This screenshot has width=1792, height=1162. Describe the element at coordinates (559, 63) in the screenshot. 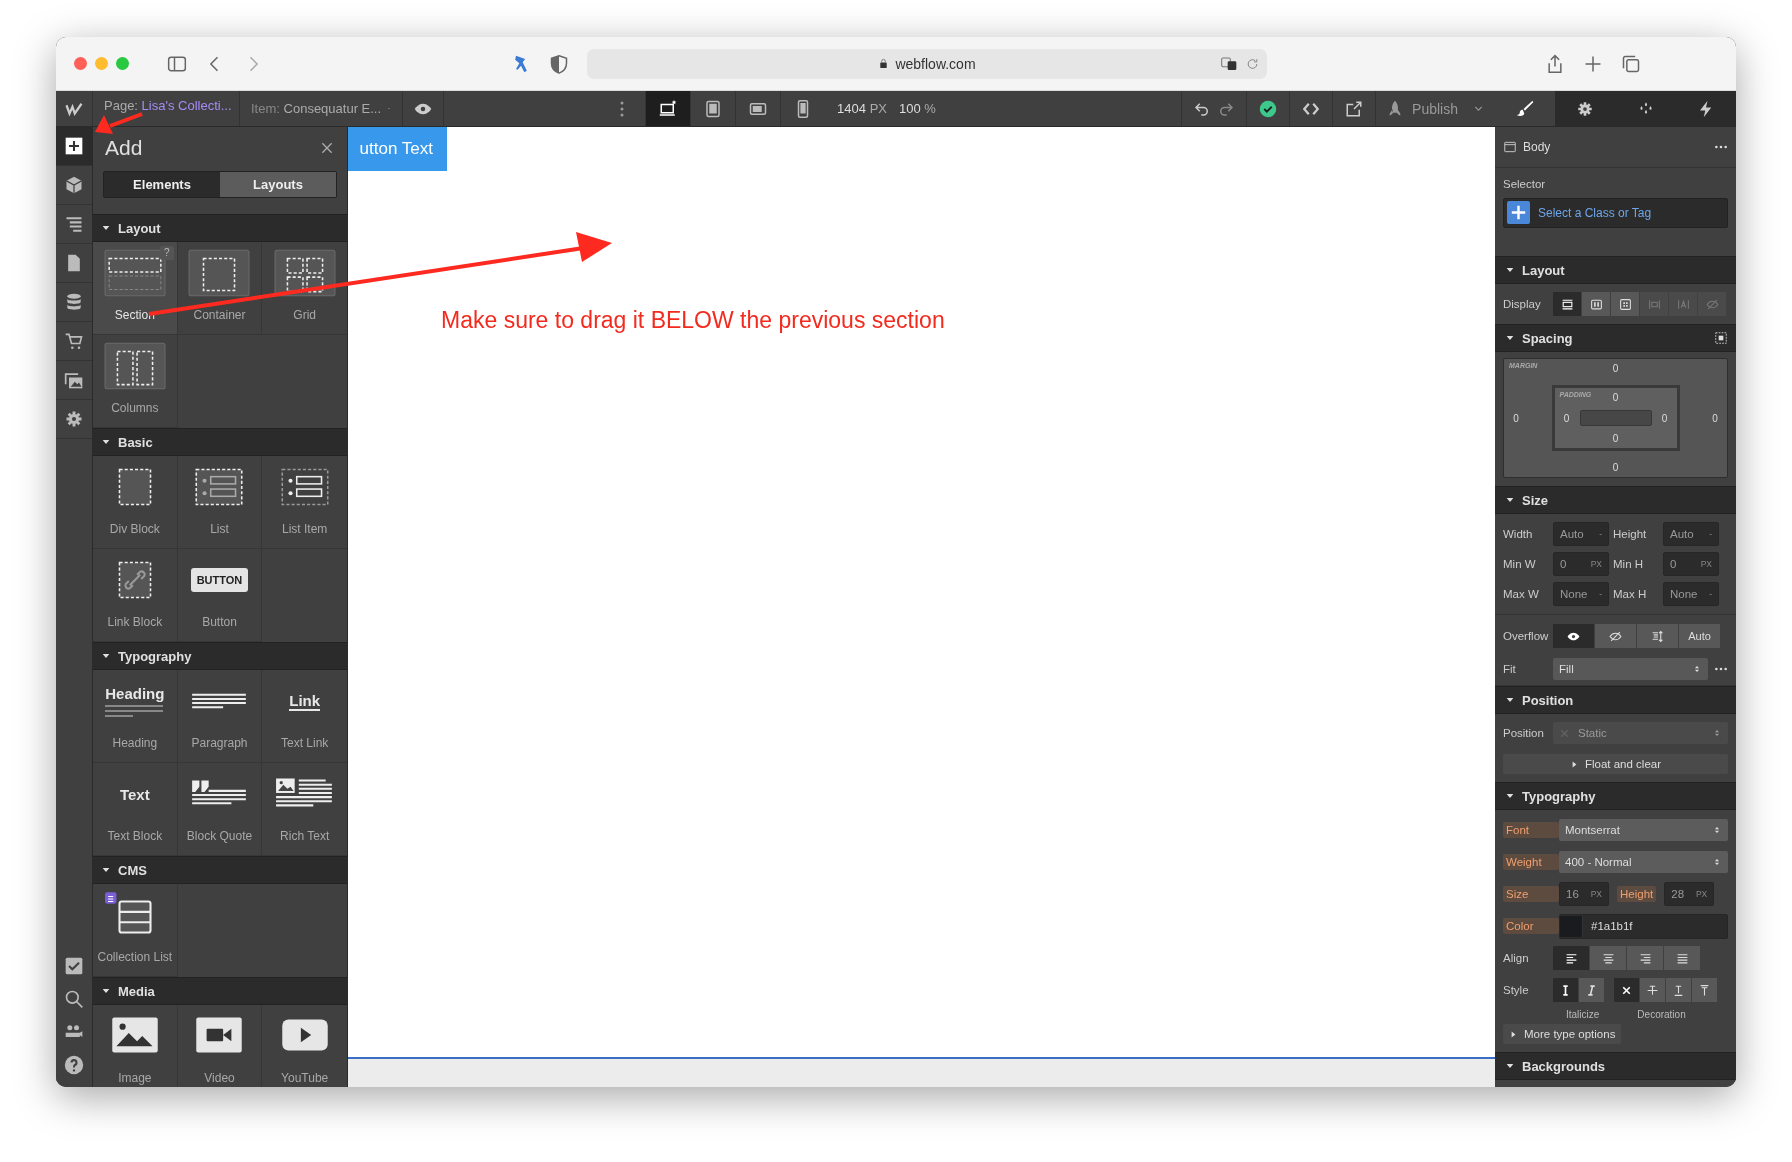

I see `shield-icon` at that location.